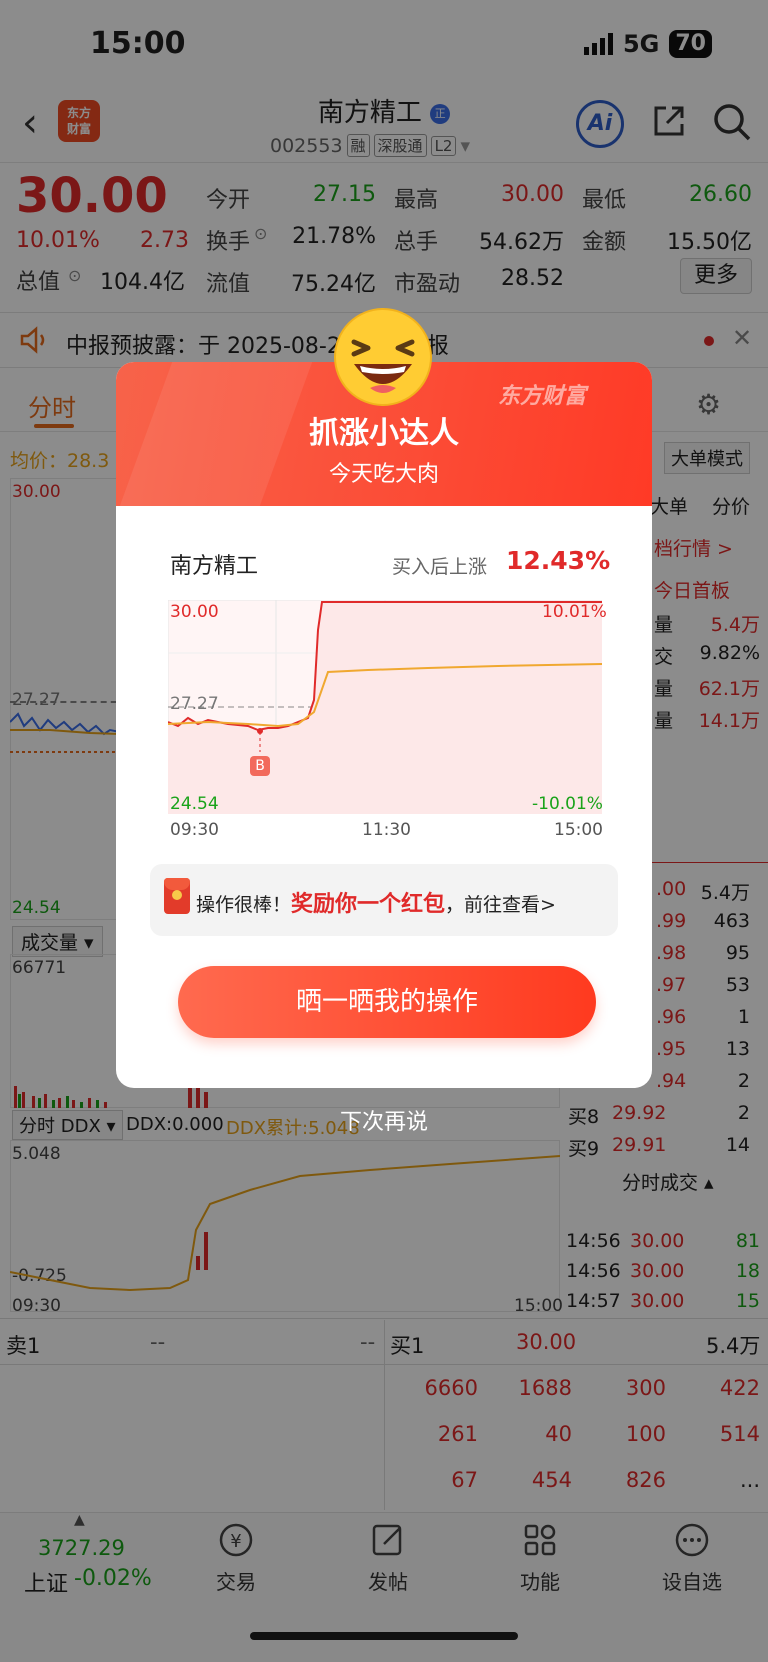 This screenshot has height=1662, width=768. Describe the element at coordinates (386, 830) in the screenshot. I see `mini-x-tick: 11:30` at that location.